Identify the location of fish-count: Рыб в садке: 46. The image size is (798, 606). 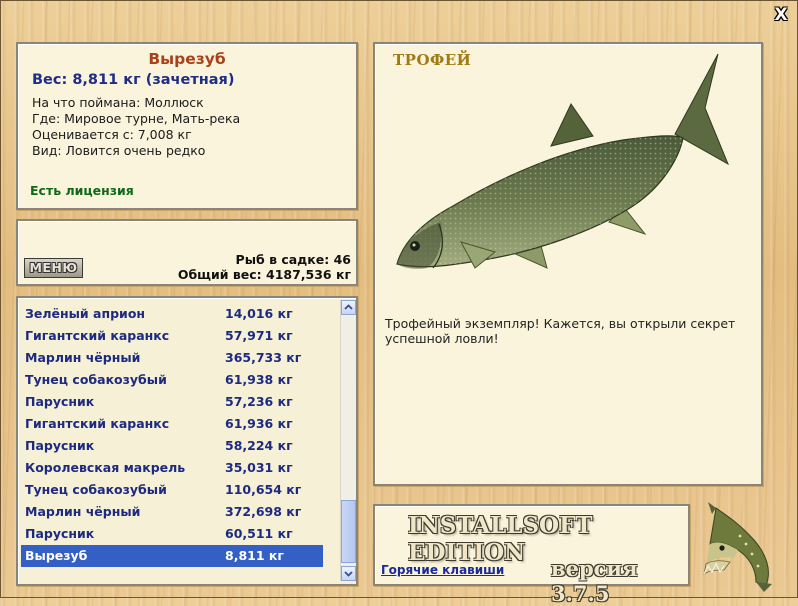
(293, 259).